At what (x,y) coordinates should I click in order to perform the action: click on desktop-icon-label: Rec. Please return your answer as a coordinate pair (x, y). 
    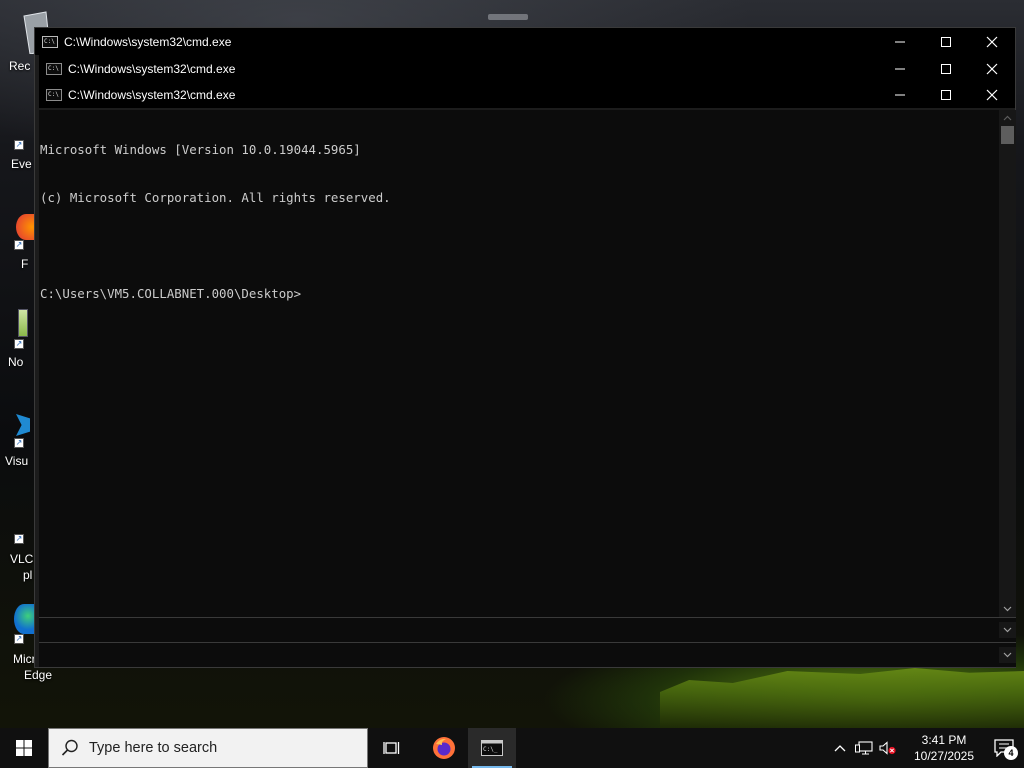
    Looking at the image, I should click on (20, 66).